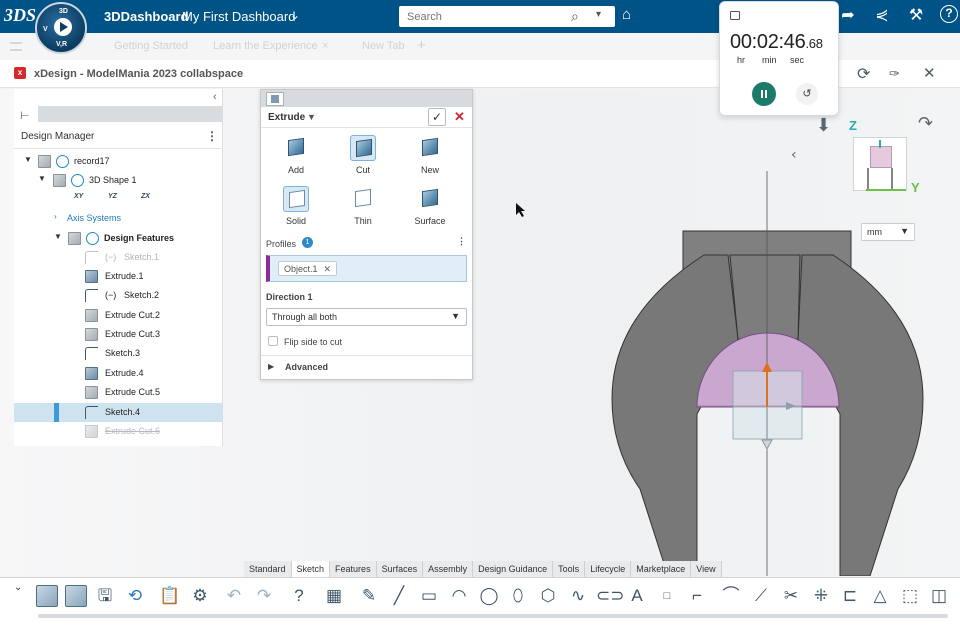  Describe the element at coordinates (882, 15) in the screenshot. I see `share-icon: ⋞` at that location.